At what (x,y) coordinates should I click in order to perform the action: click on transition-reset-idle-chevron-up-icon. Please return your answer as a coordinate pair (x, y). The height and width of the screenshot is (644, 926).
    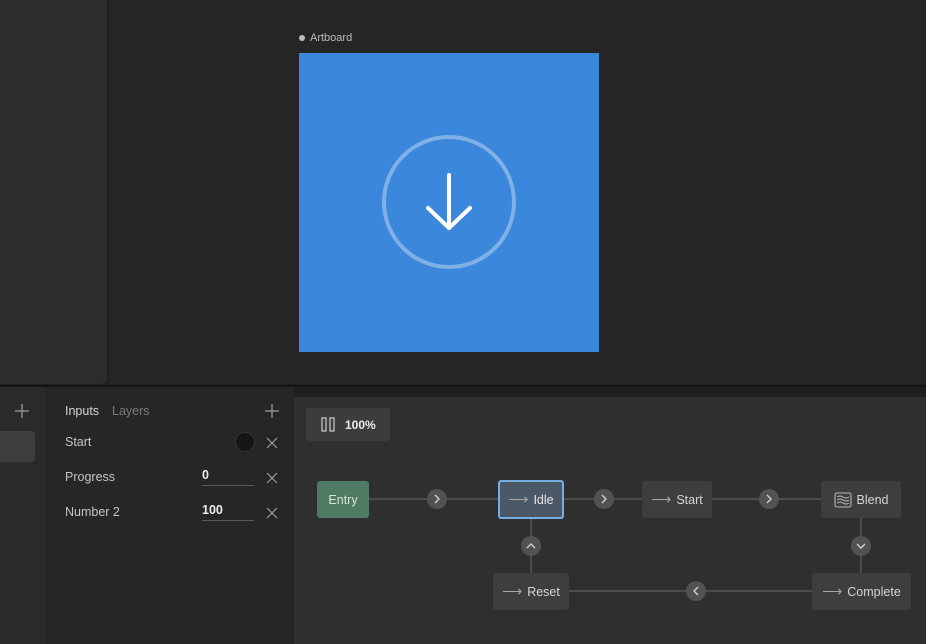
    Looking at the image, I should click on (531, 546).